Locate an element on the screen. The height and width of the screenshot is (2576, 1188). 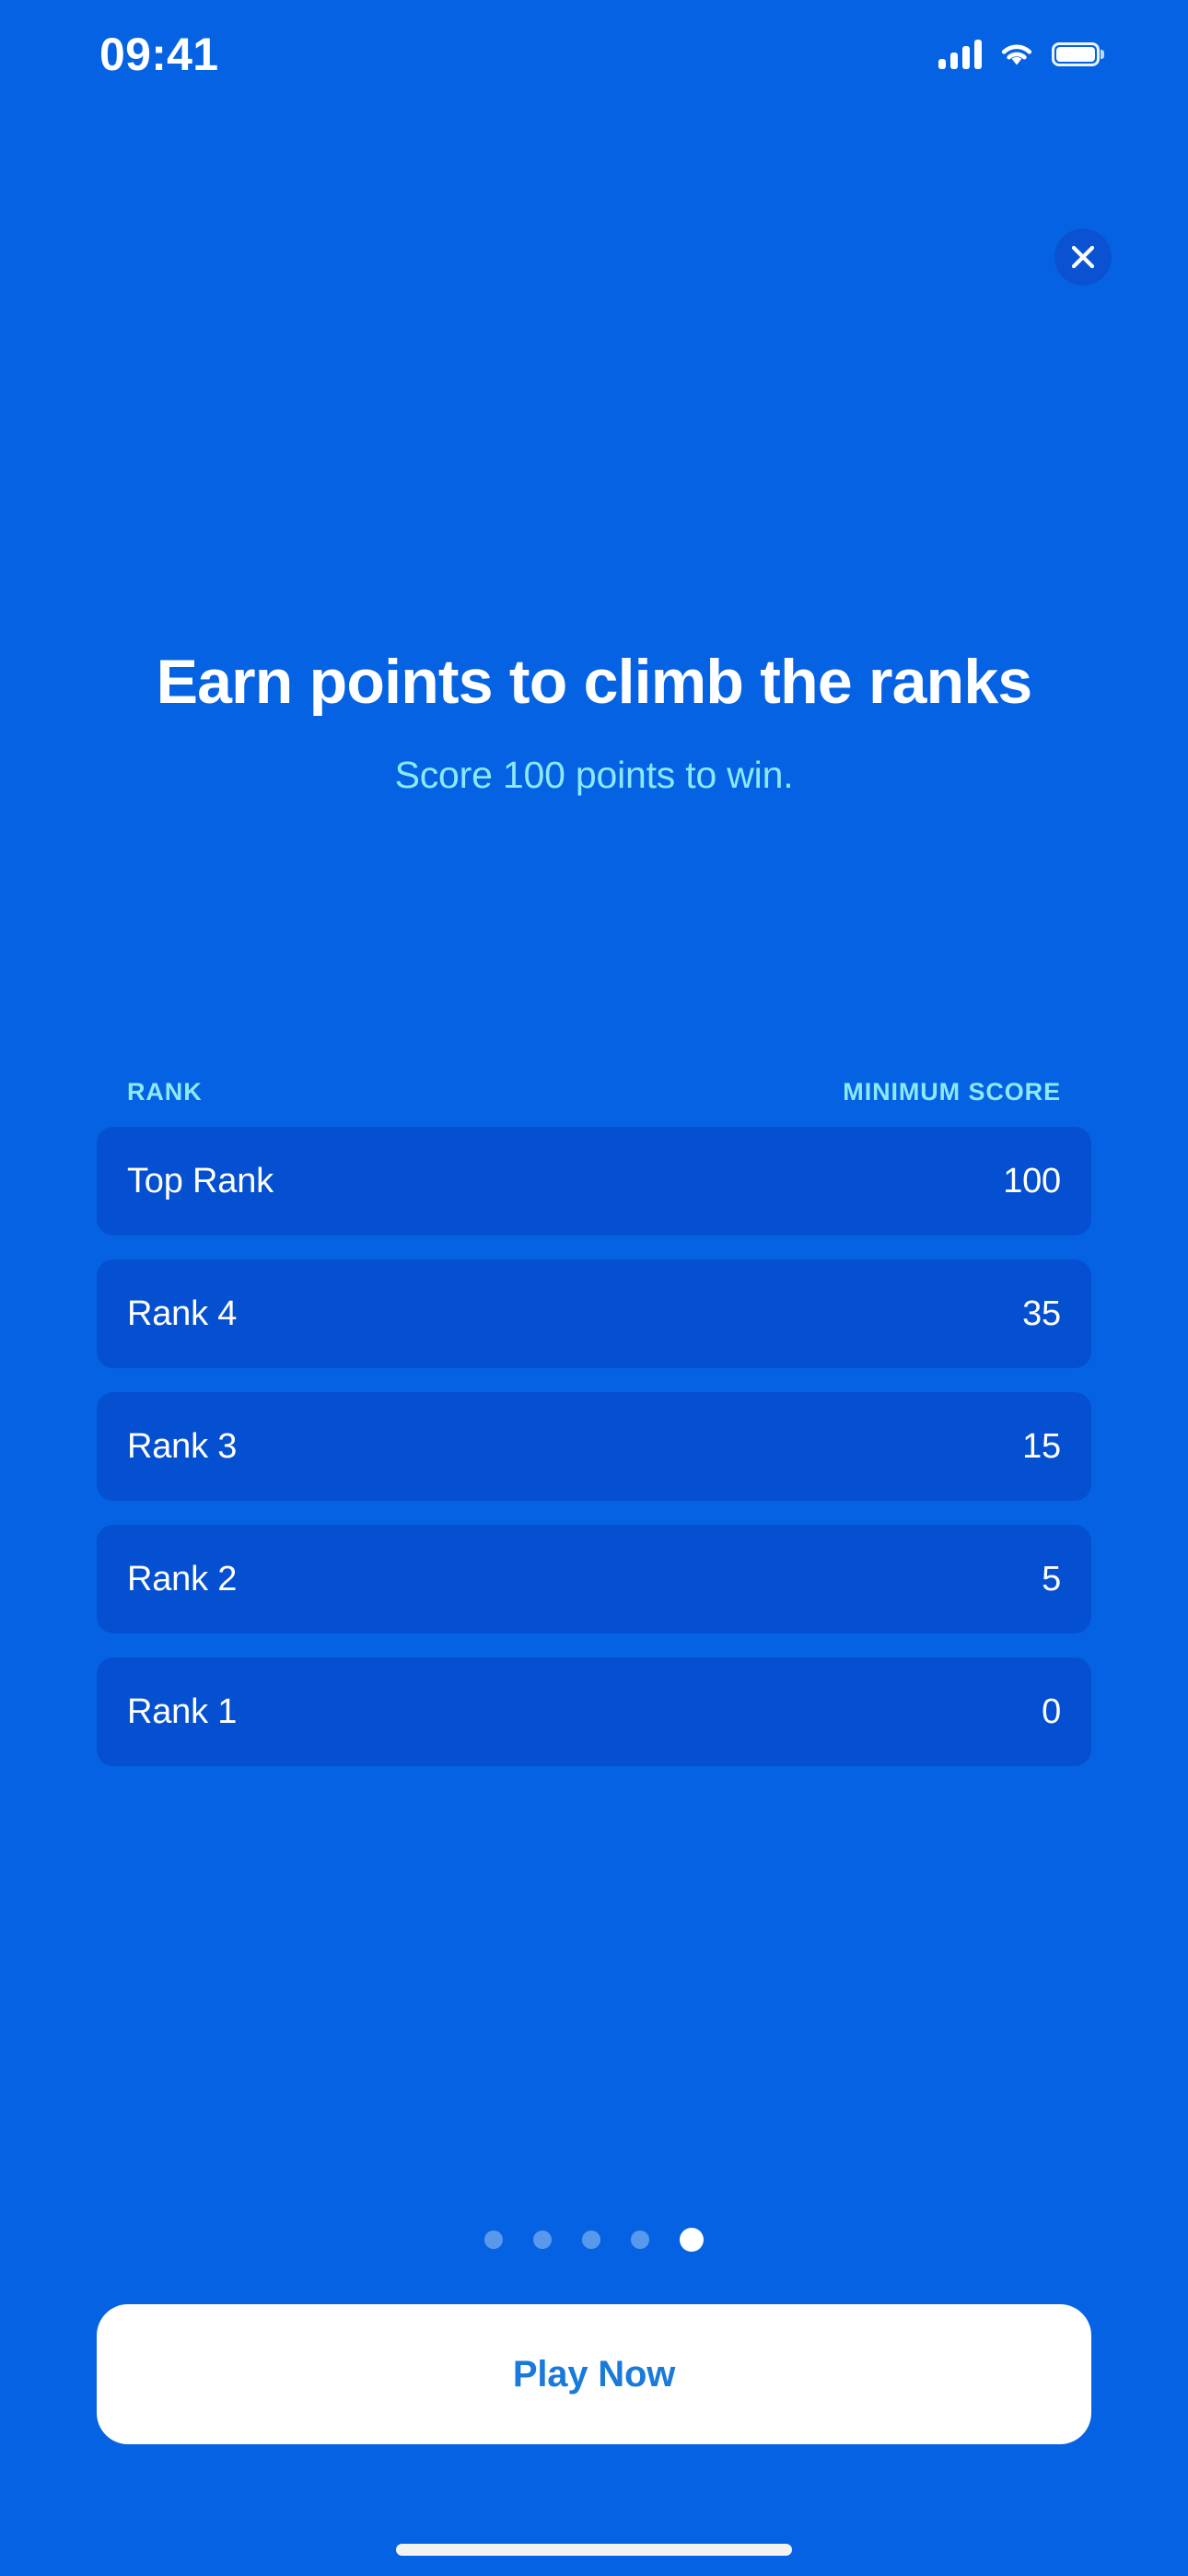
play-now-button: Play Now is located at coordinates (594, 2374).